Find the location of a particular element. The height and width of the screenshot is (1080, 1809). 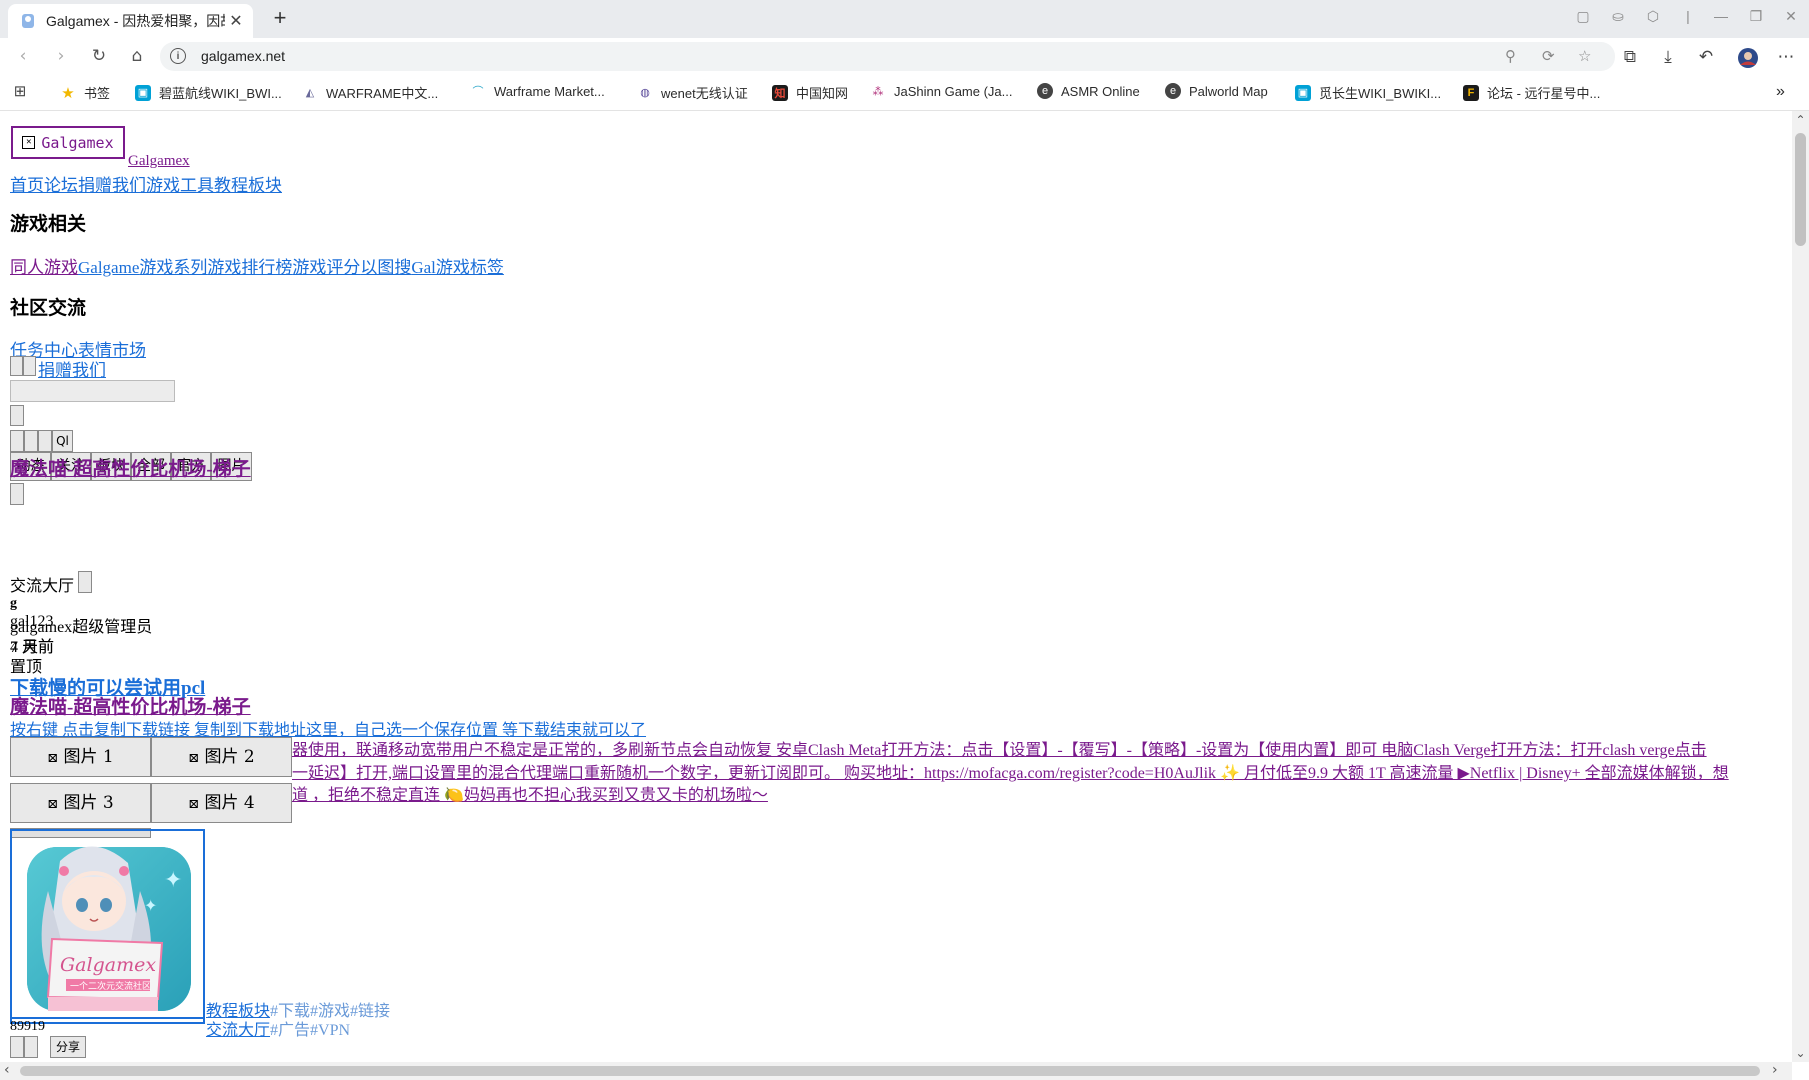

forward-icon: › is located at coordinates (61, 56).